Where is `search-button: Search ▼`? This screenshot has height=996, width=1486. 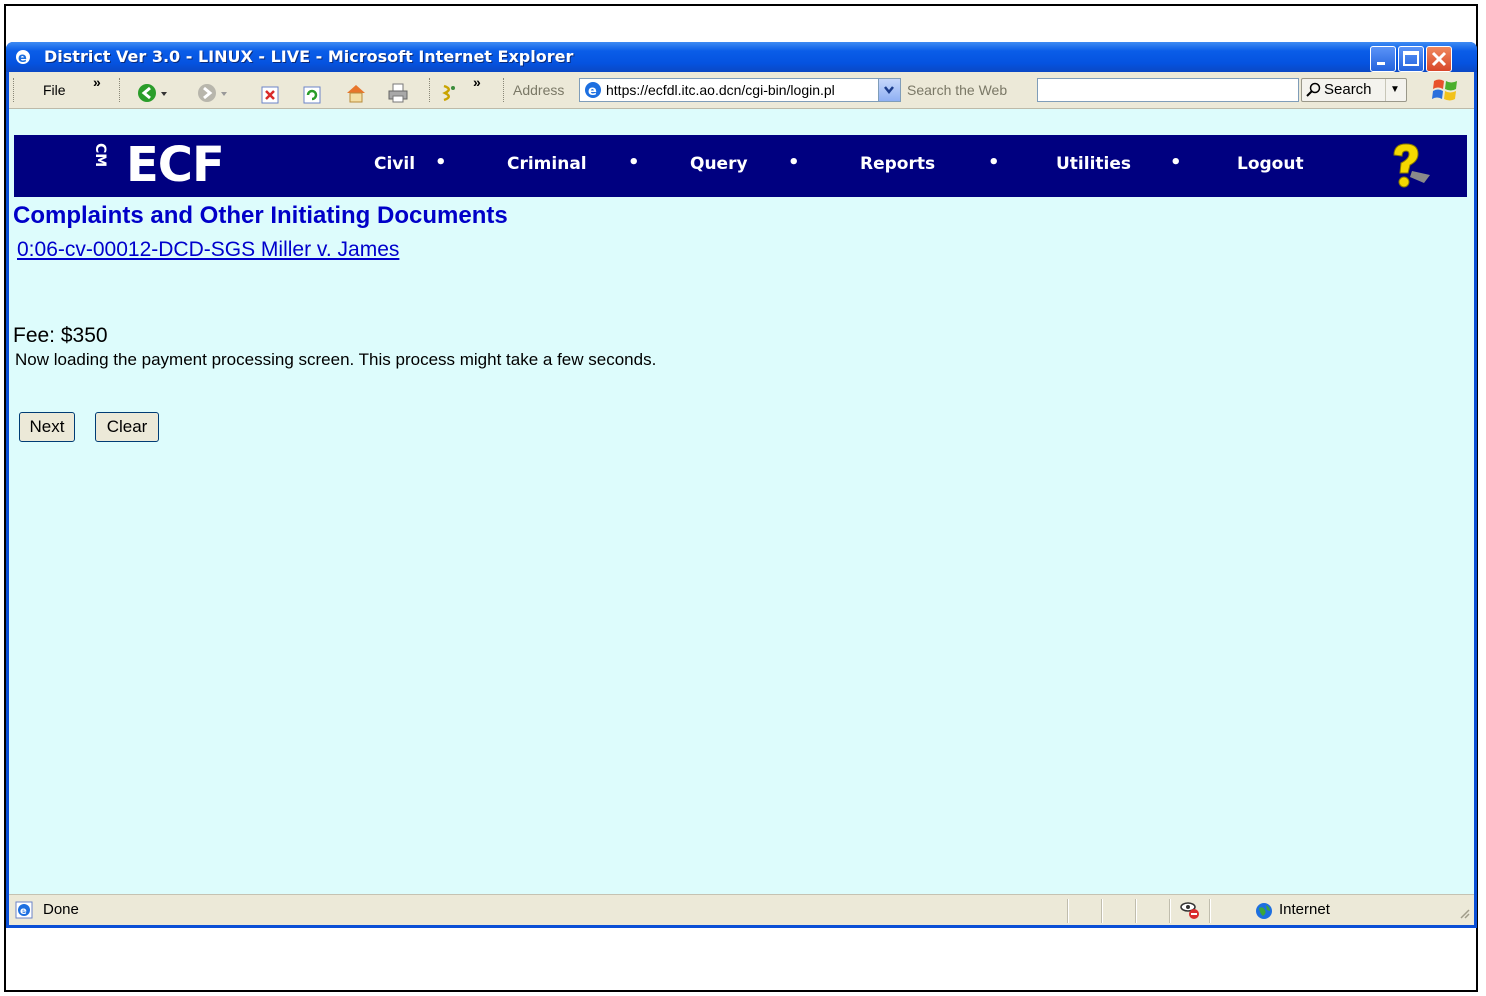 search-button: Search ▼ is located at coordinates (1354, 90).